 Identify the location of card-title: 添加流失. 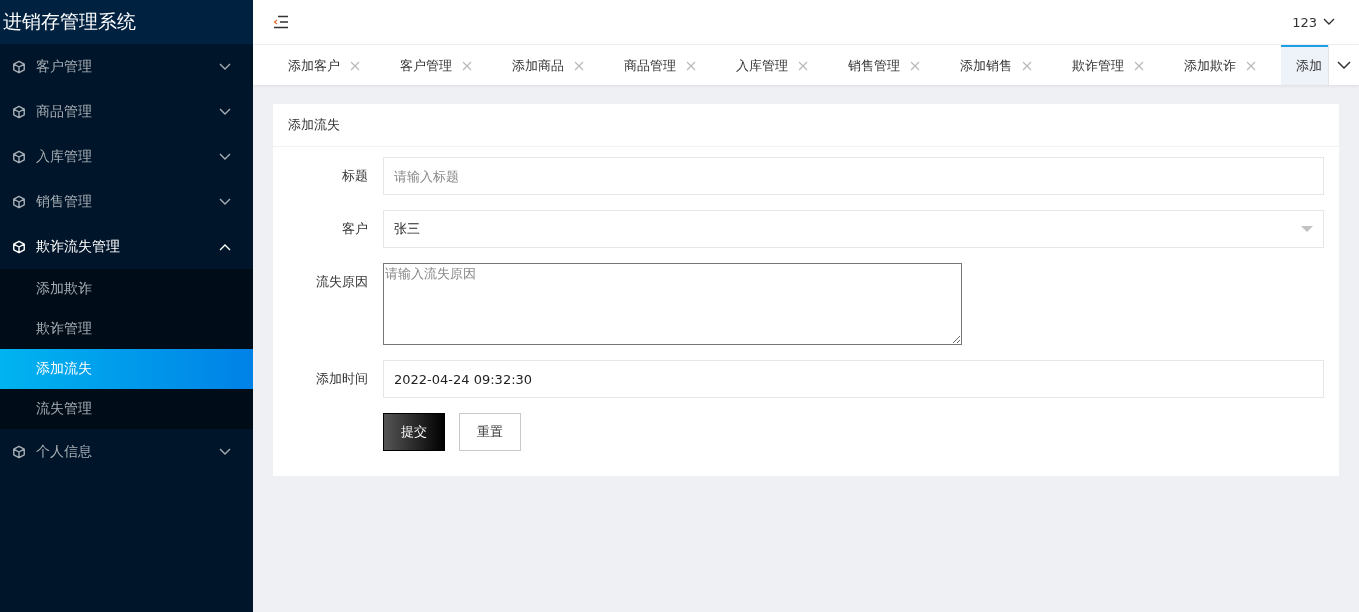
(314, 125).